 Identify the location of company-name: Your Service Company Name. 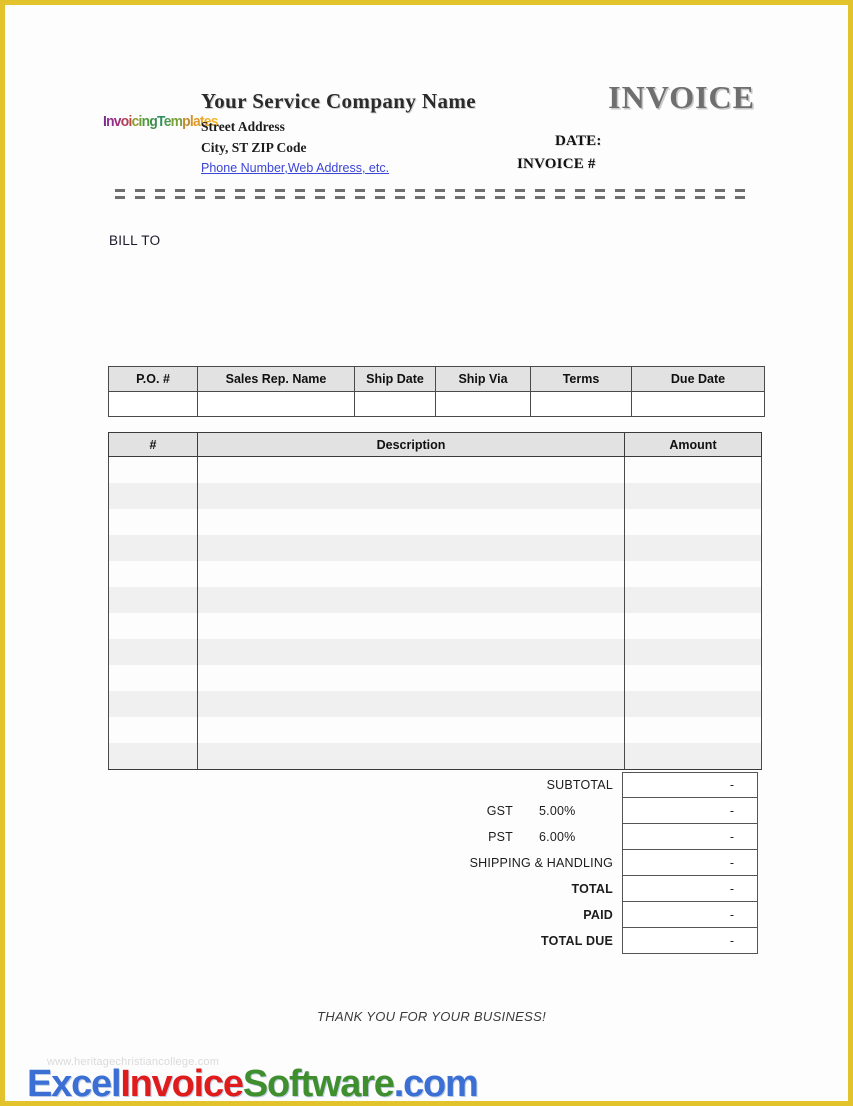
(339, 101).